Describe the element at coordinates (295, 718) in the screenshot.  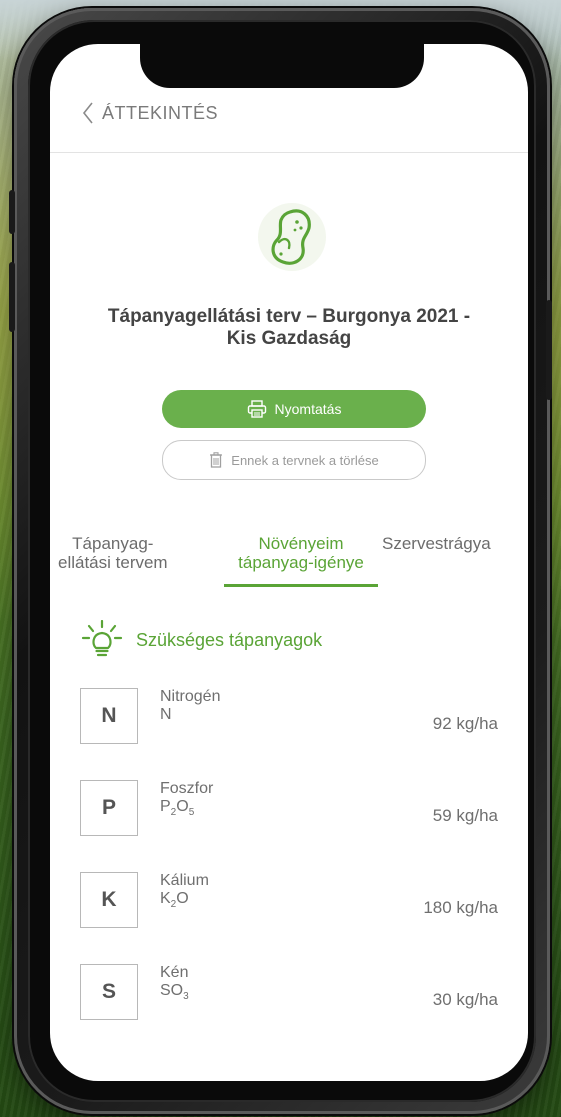
I see `nutrient-row-nitrogen: N Nitrogén N 92 kg/ha` at that location.